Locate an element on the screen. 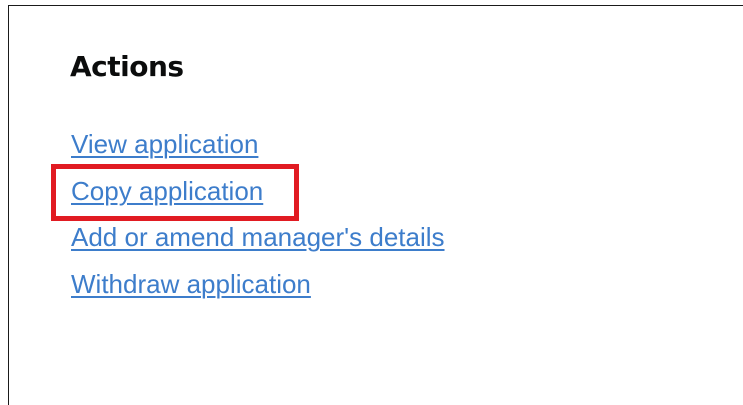 Image resolution: width=743 pixels, height=405 pixels. view-application-link: View application is located at coordinates (164, 144).